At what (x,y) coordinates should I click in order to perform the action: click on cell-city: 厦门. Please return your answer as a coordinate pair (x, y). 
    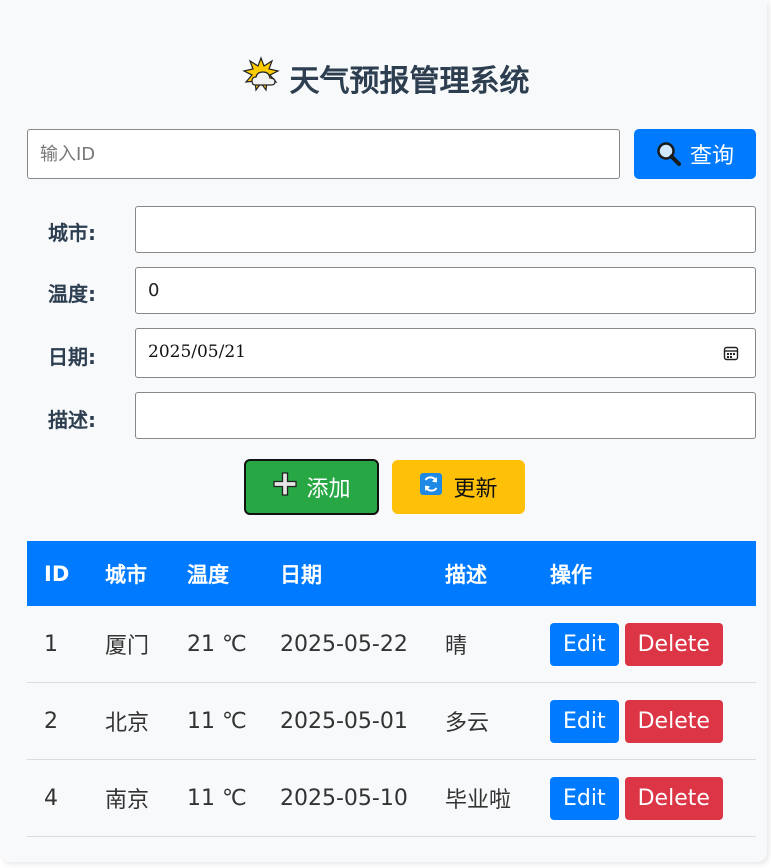
    Looking at the image, I should click on (129, 644).